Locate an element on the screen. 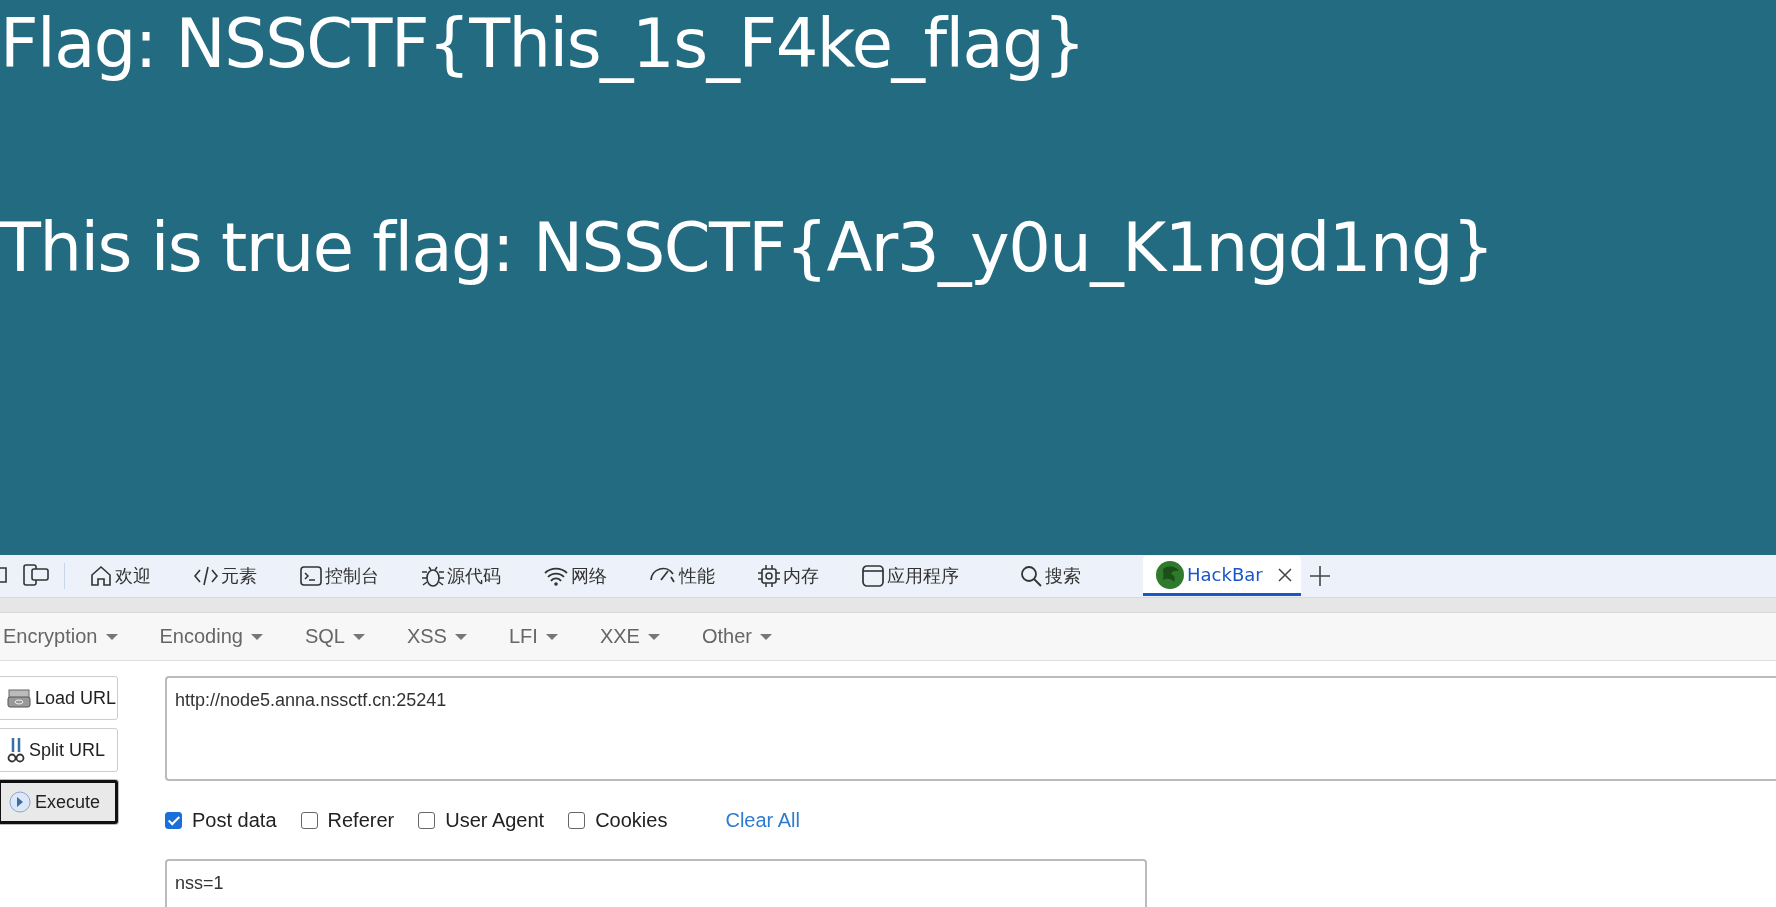 The image size is (1776, 907). hackbar-logo is located at coordinates (1170, 574).